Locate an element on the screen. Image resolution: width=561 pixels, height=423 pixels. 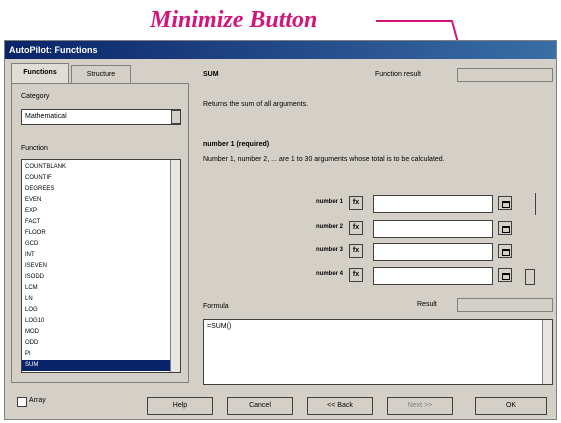
list-item: ISODD is located at coordinates (95, 277).